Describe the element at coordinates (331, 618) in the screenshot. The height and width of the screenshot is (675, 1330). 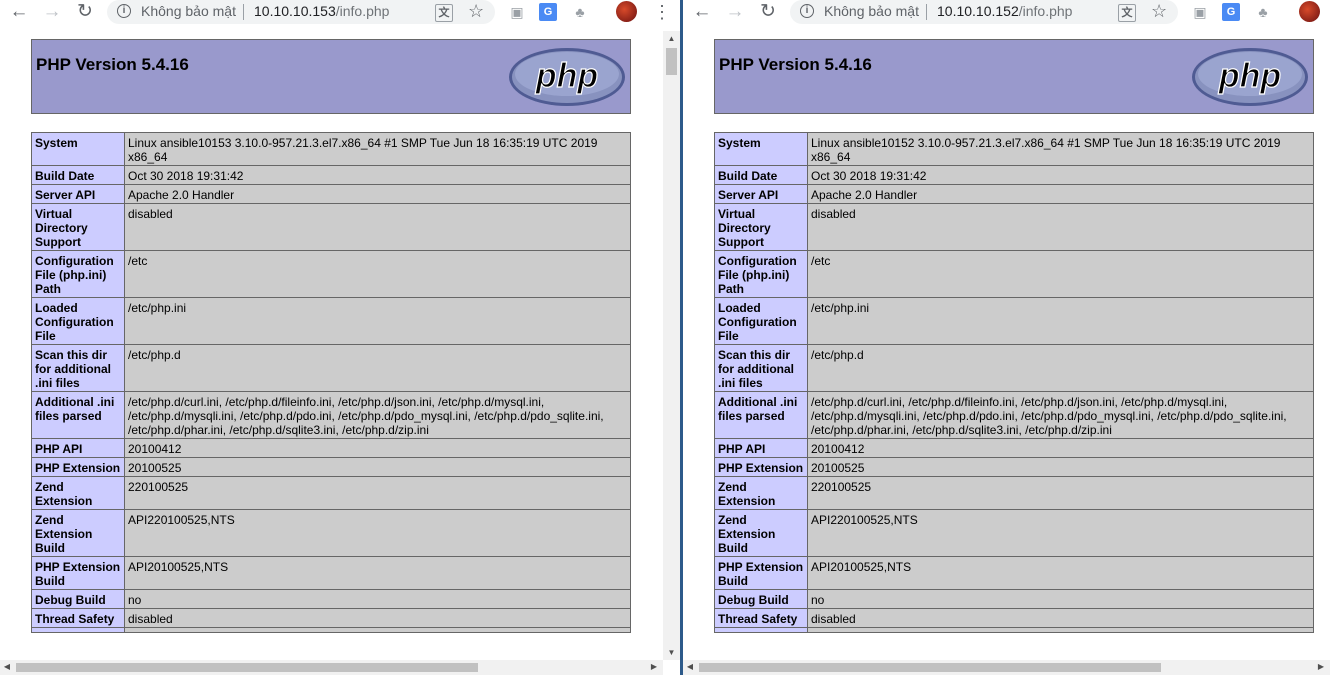
I see `table-row: Thread Safety disabled` at that location.